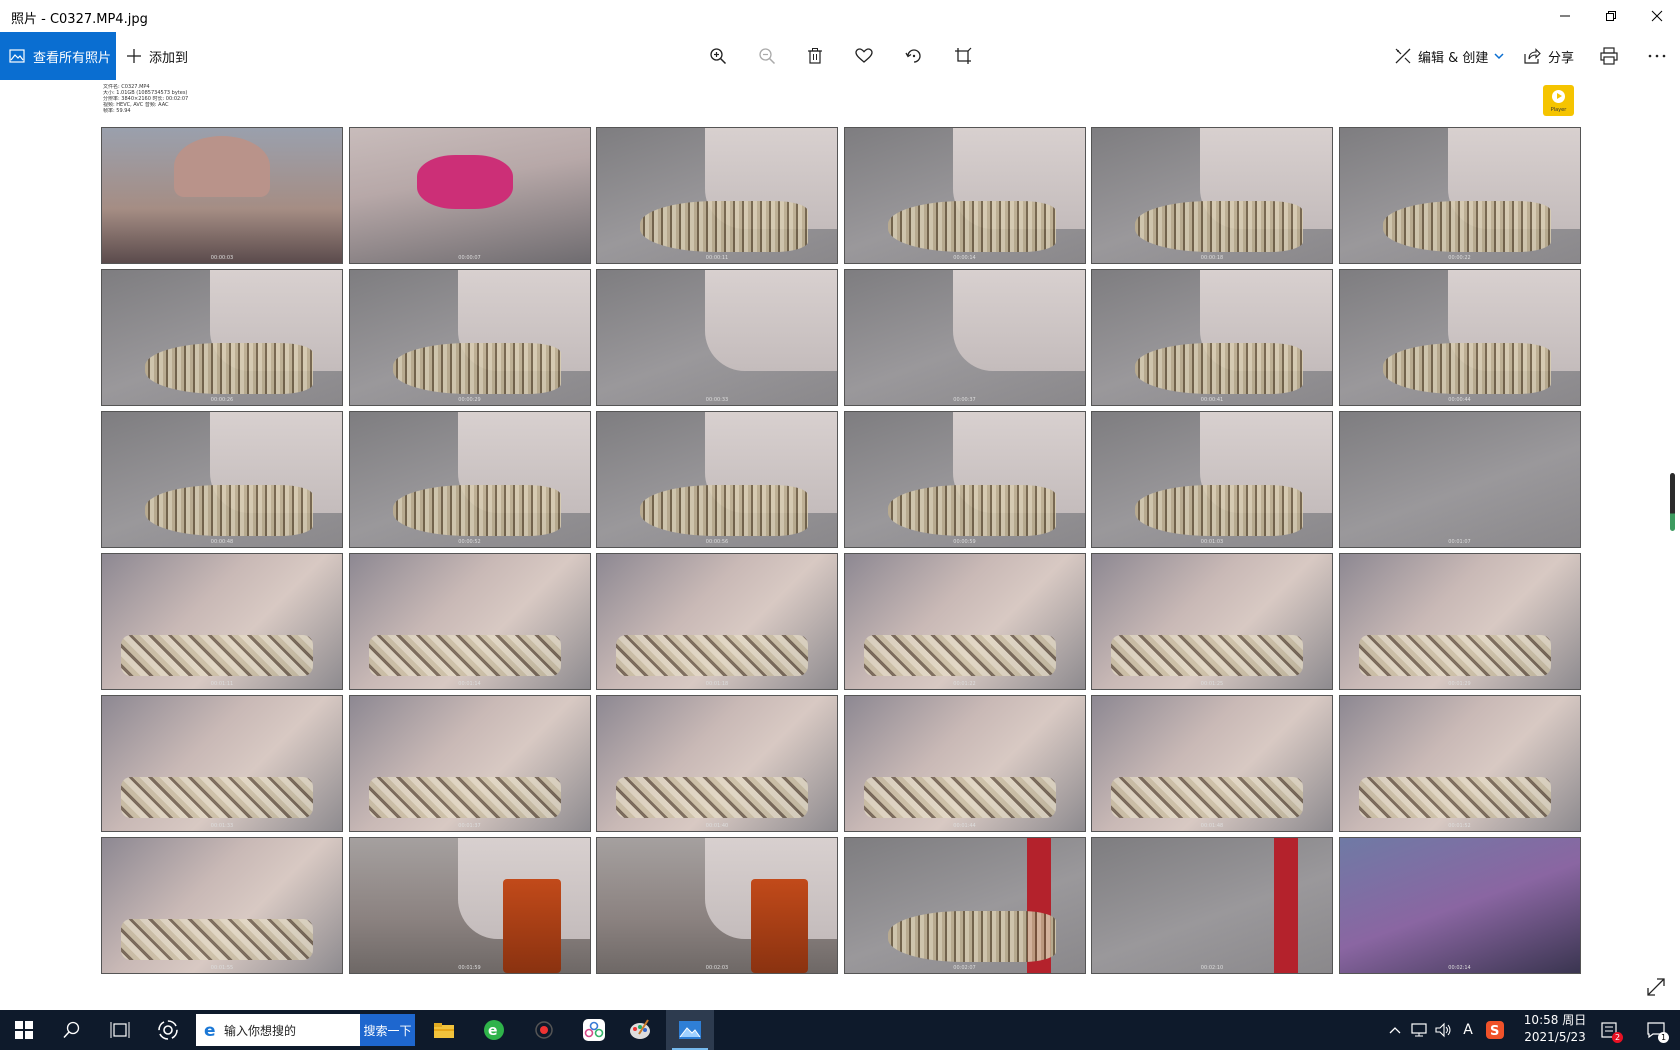 The image size is (1680, 1050). What do you see at coordinates (717, 400) in the screenshot?
I see `frame-timestamp: 00:00:33` at bounding box center [717, 400].